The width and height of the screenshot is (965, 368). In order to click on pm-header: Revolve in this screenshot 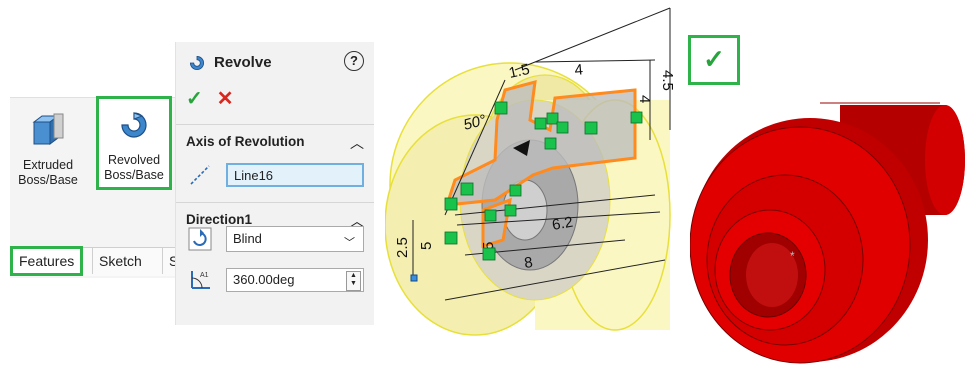, I will do `click(229, 63)`.